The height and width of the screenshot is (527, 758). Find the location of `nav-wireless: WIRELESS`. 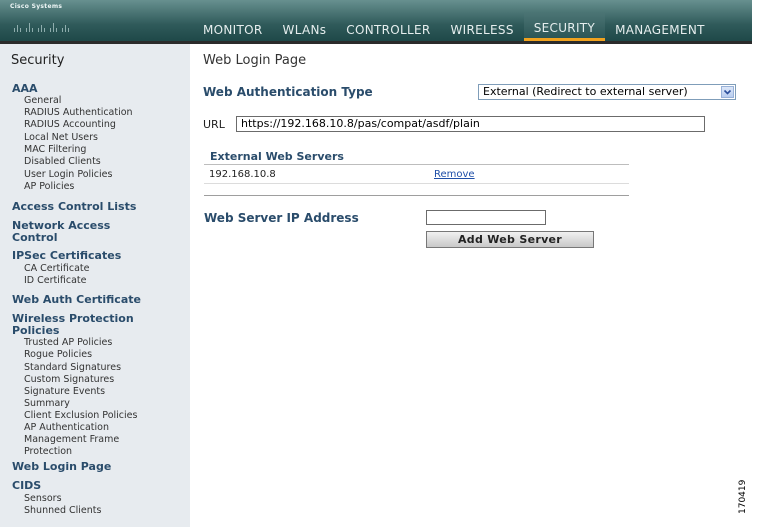

nav-wireless: WIRELESS is located at coordinates (482, 27).